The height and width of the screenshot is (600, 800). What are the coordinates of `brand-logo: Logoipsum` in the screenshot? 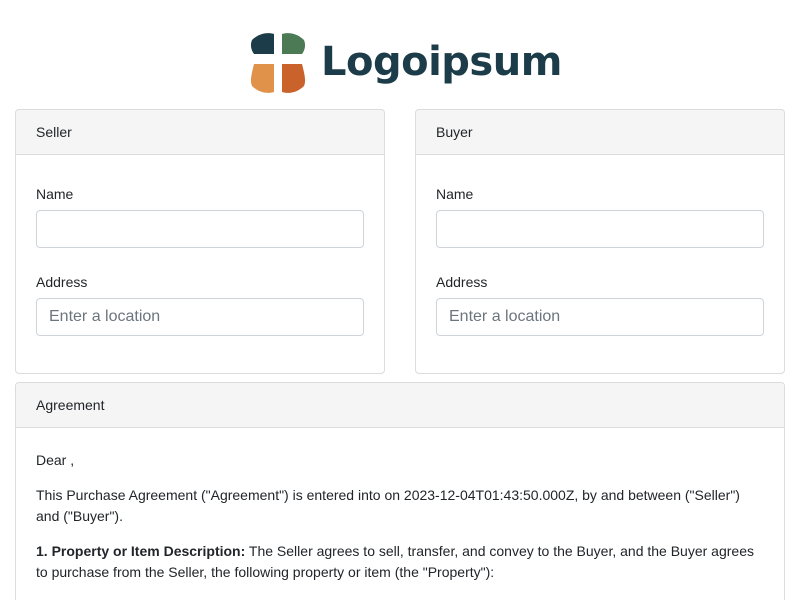 It's located at (405, 63).